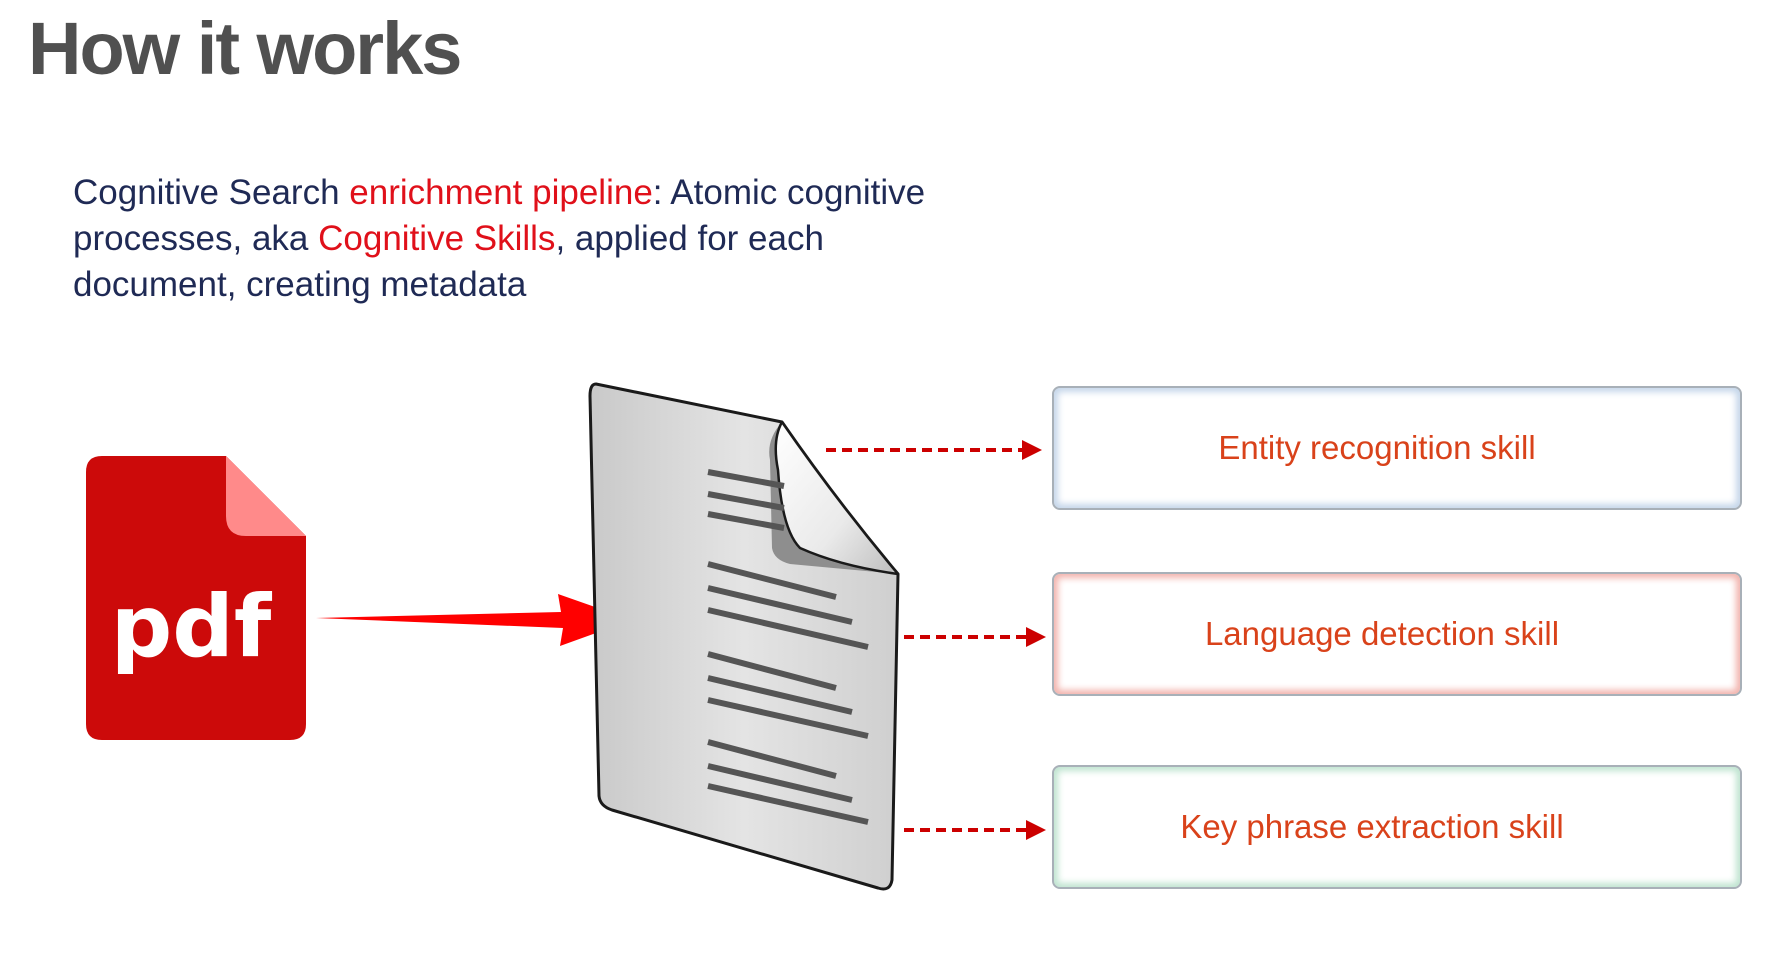 The image size is (1779, 968). I want to click on key-phrase-extraction-skill-box: Key phrase extraction skill, so click(1397, 827).